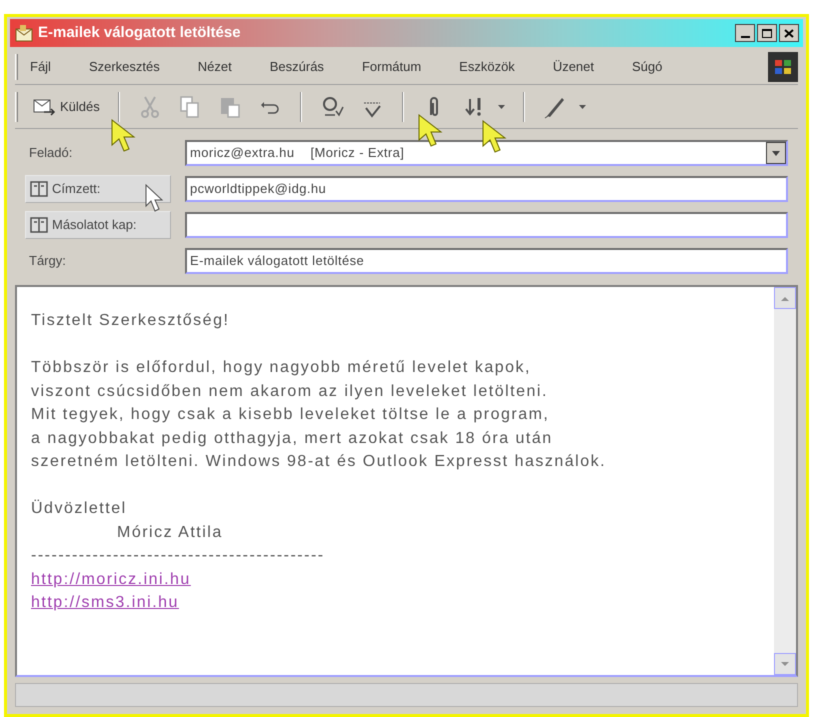 The image size is (813, 717). What do you see at coordinates (178, 556) in the screenshot?
I see `body-text: -------------------------------------------` at bounding box center [178, 556].